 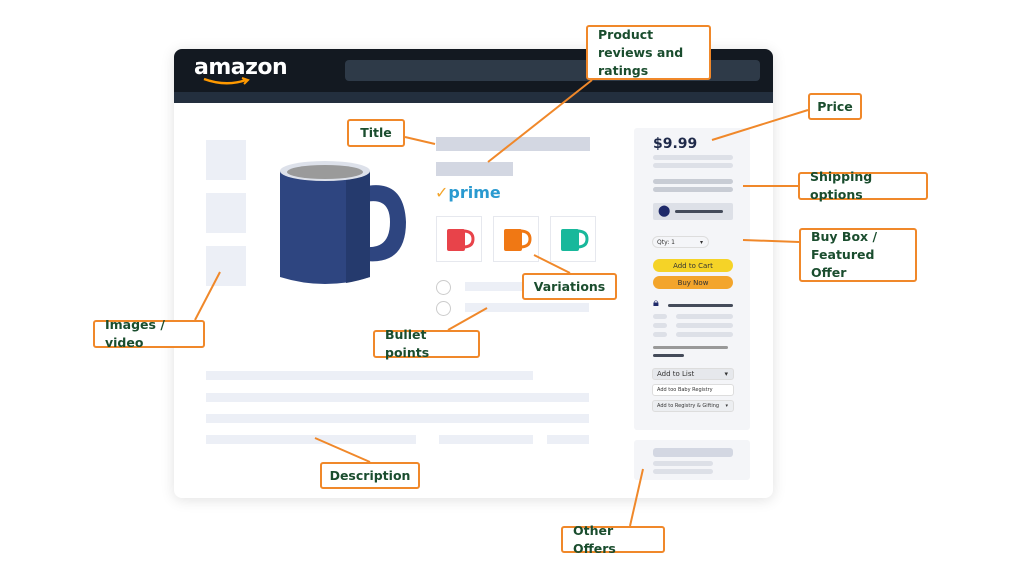 I want to click on leader-line-description, so click(x=342, y=450).